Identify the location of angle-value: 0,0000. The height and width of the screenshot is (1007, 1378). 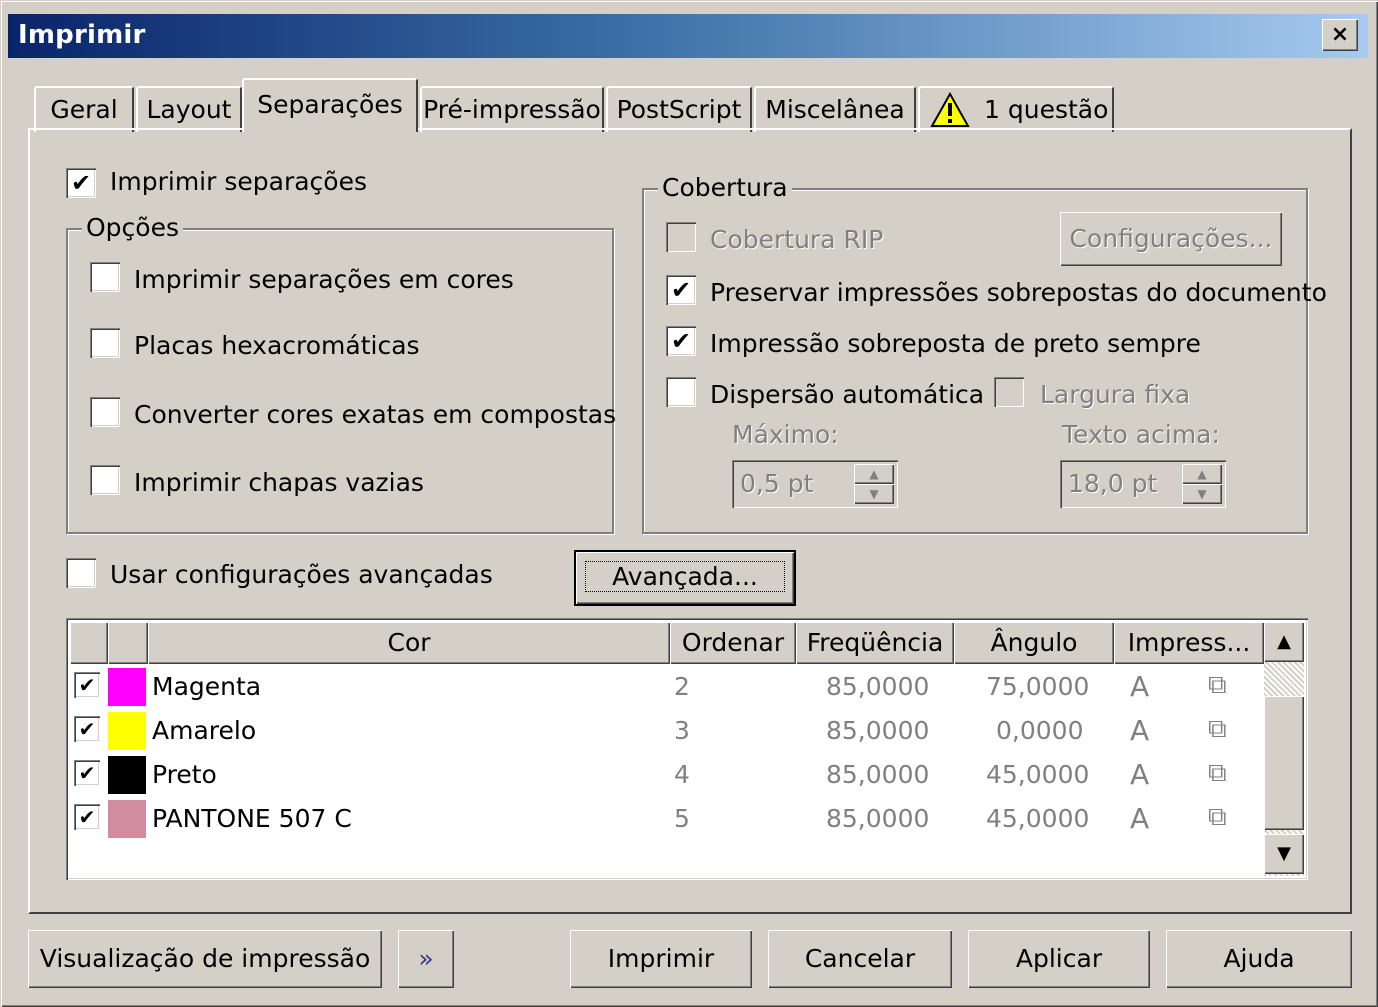
(1040, 730).